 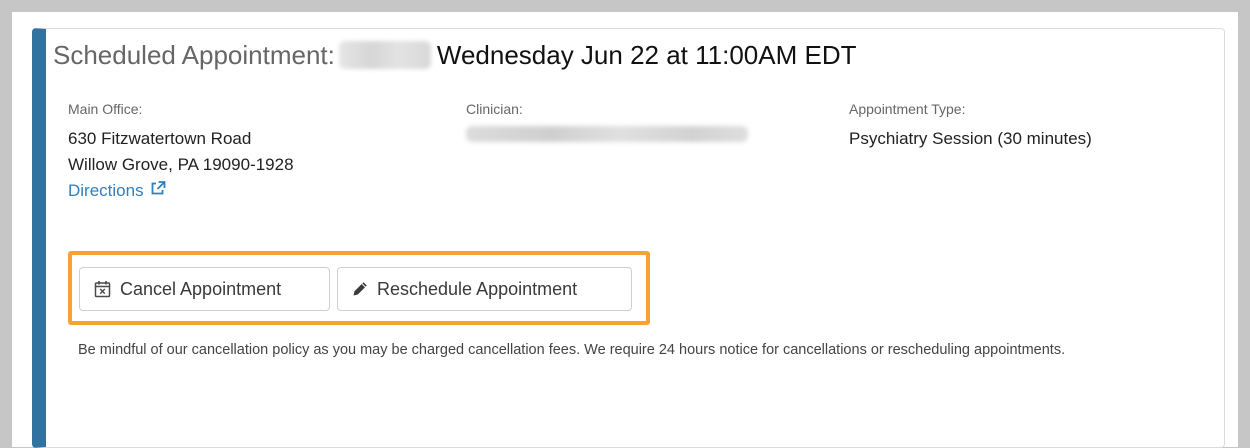 What do you see at coordinates (360, 289) in the screenshot?
I see `pencil-icon` at bounding box center [360, 289].